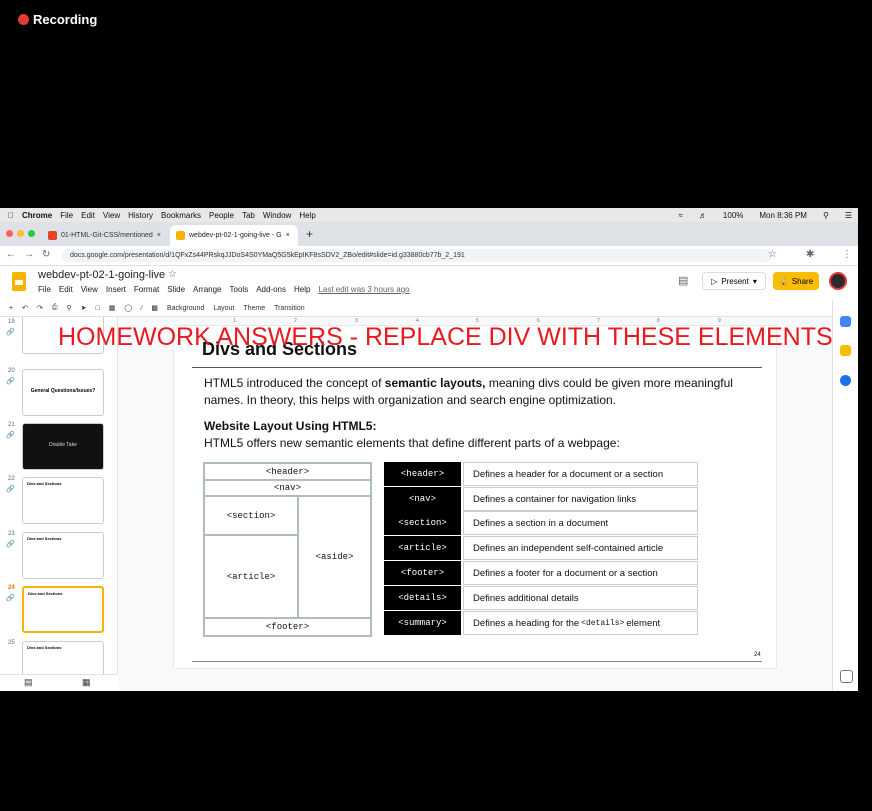 The image size is (872, 811). What do you see at coordinates (172, 274) in the screenshot?
I see `star-icon: ☆` at bounding box center [172, 274].